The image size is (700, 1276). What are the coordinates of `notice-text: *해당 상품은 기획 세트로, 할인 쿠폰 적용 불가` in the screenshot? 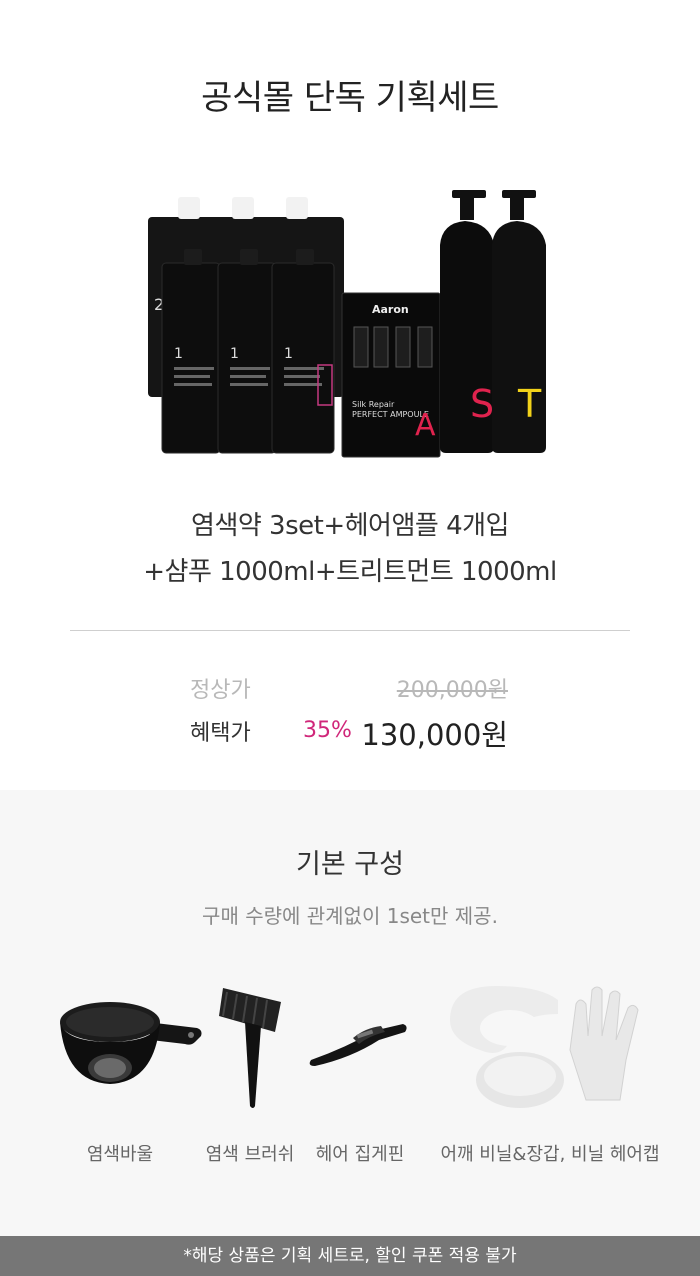 It's located at (350, 1256).